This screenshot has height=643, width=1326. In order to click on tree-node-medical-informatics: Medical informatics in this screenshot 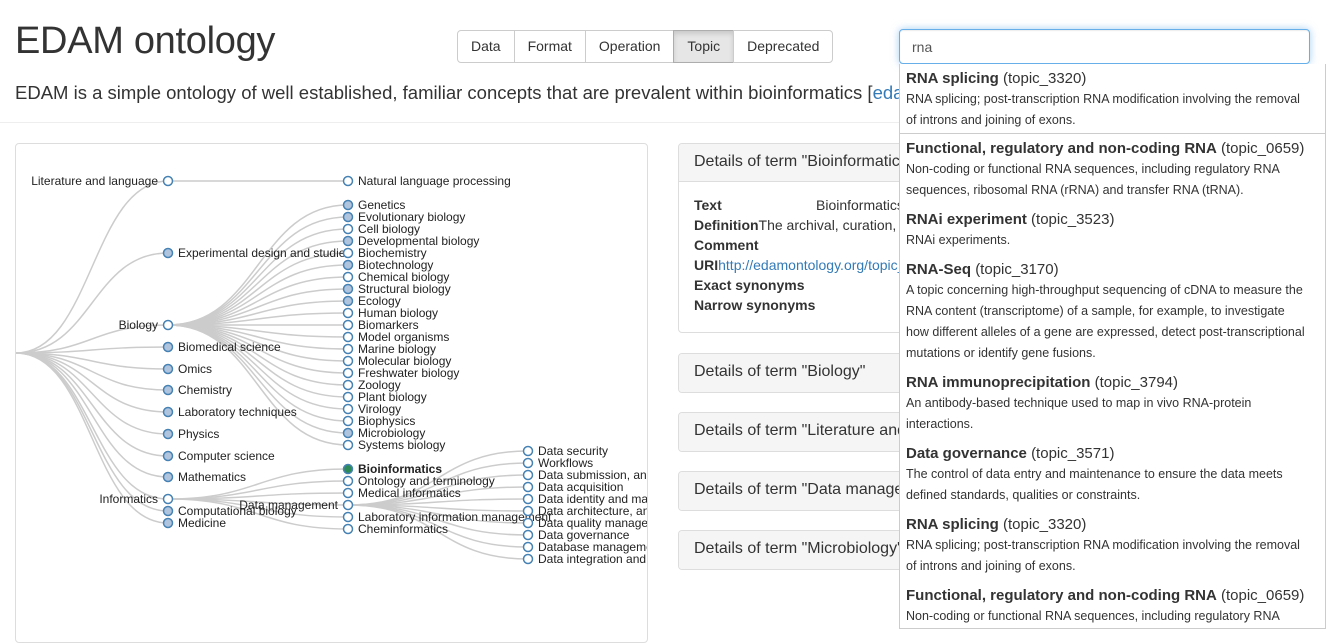, I will do `click(401, 493)`.